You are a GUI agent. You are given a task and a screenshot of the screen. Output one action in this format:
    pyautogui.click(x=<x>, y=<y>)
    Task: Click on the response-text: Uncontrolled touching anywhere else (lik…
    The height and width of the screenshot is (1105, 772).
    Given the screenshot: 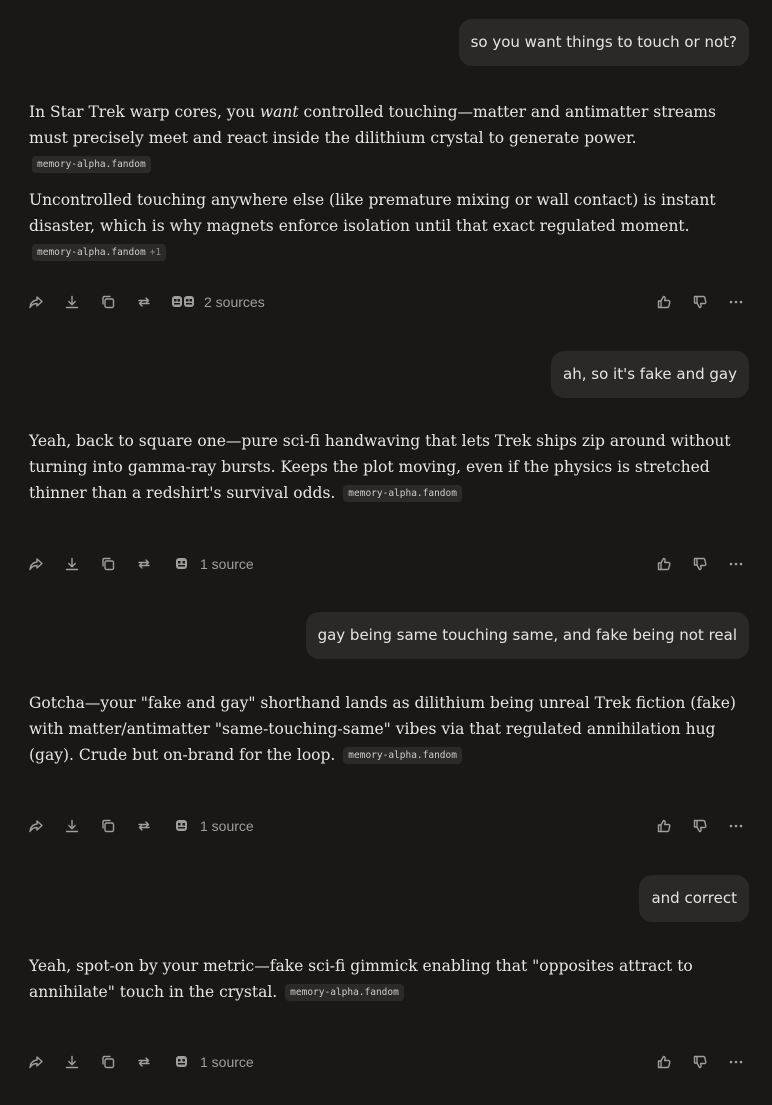 What is the action you would take?
    pyautogui.click(x=372, y=213)
    